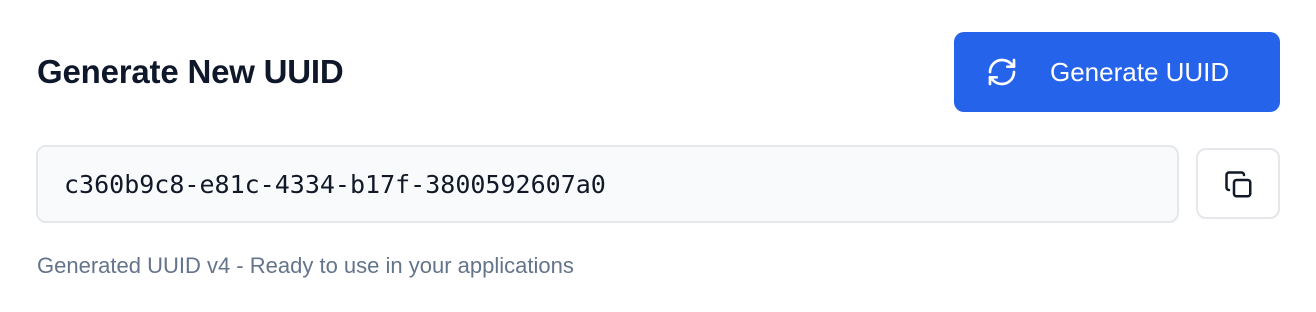  I want to click on generate-uuid-button: Generate UUID, so click(1117, 72).